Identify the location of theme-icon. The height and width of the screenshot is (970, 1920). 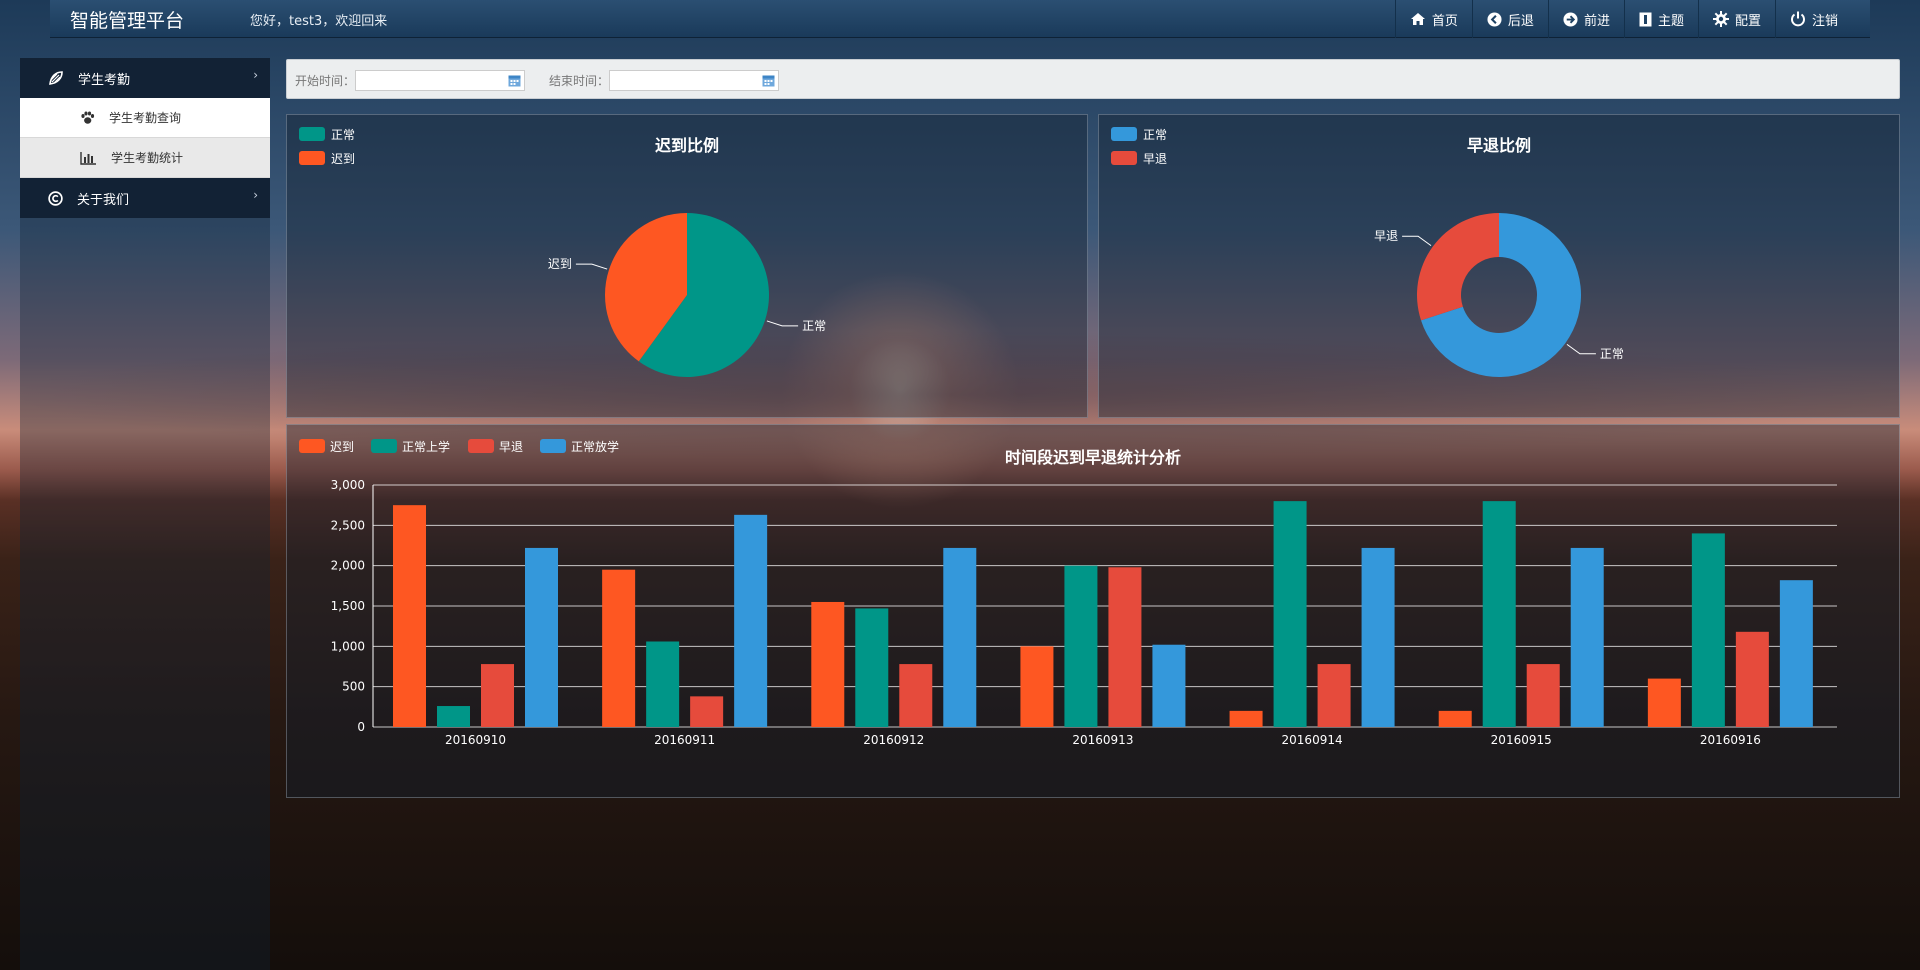
(1645, 19).